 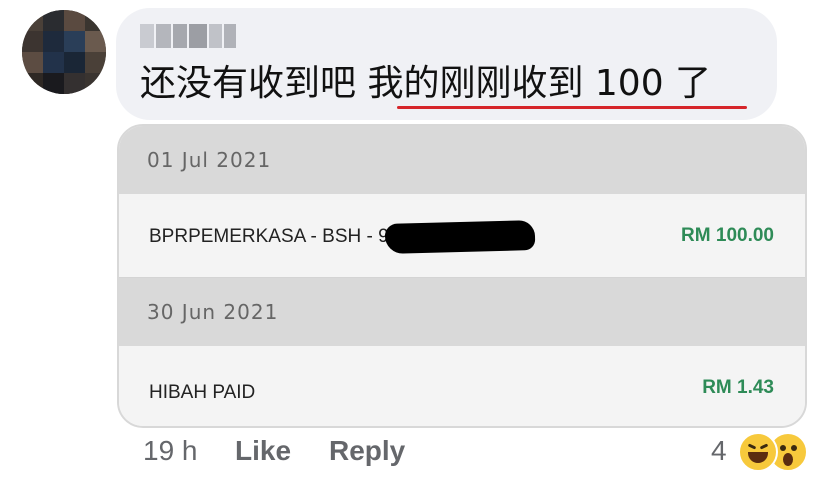 I want to click on transaction-description: BPRPEMERKASA - BSH - 9, so click(x=269, y=236).